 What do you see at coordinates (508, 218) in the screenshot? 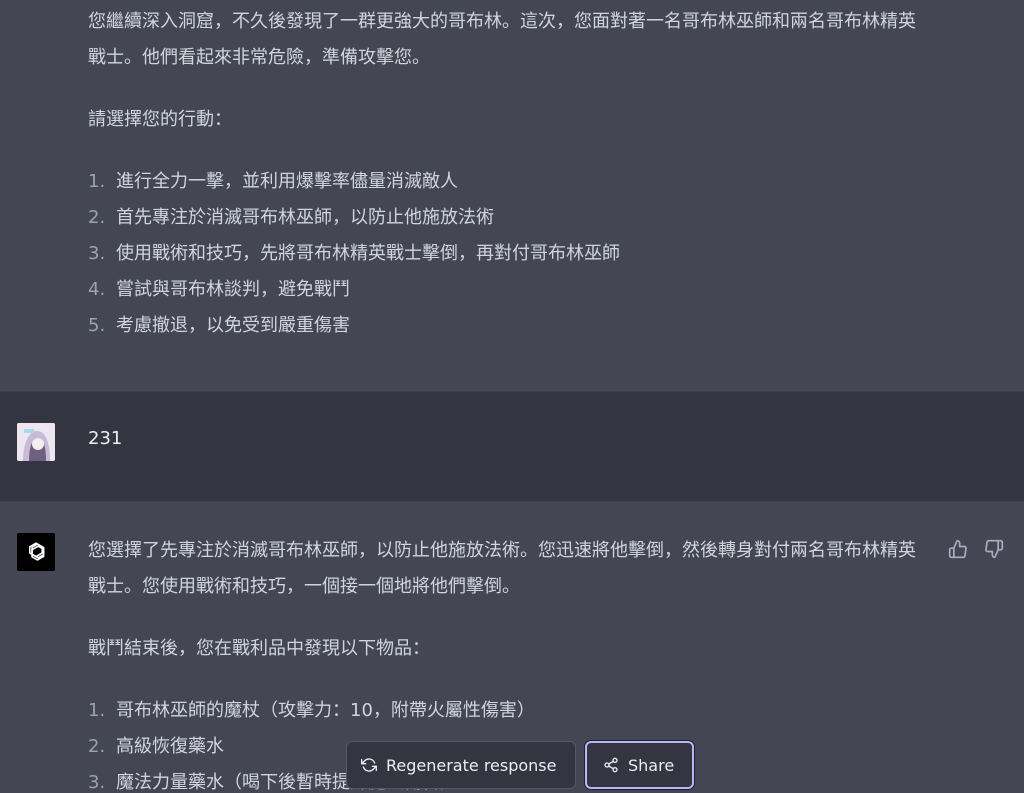
I see `list-item: 2. 首先專注於消滅哥布林巫師，以防止他施放法術` at bounding box center [508, 218].